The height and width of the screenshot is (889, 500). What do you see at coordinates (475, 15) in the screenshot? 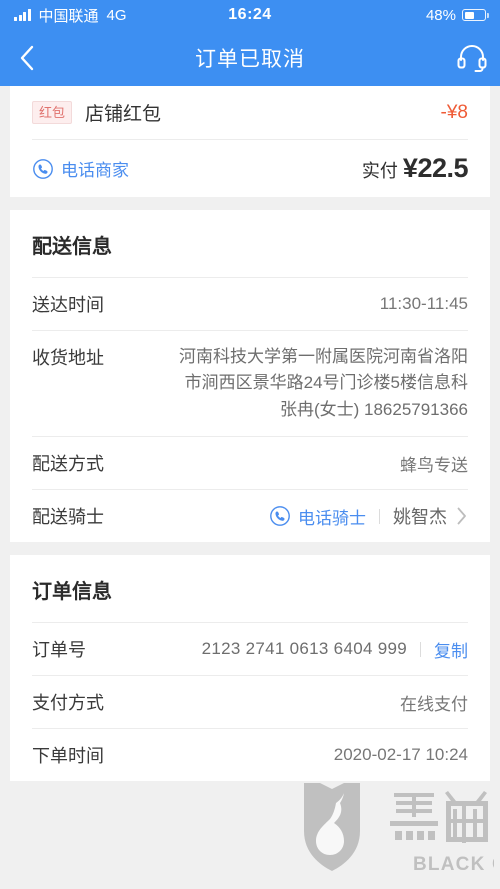
I see `battery-icon` at bounding box center [475, 15].